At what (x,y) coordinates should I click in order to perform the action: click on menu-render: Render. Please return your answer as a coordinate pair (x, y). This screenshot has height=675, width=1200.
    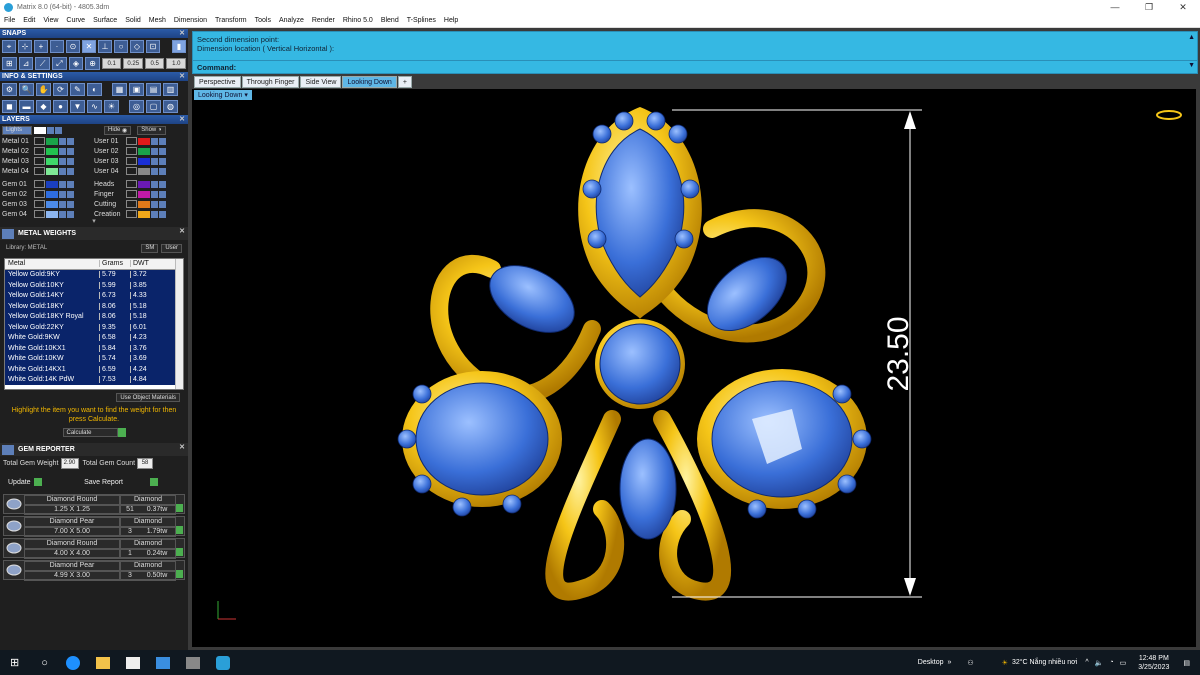
    Looking at the image, I should click on (323, 20).